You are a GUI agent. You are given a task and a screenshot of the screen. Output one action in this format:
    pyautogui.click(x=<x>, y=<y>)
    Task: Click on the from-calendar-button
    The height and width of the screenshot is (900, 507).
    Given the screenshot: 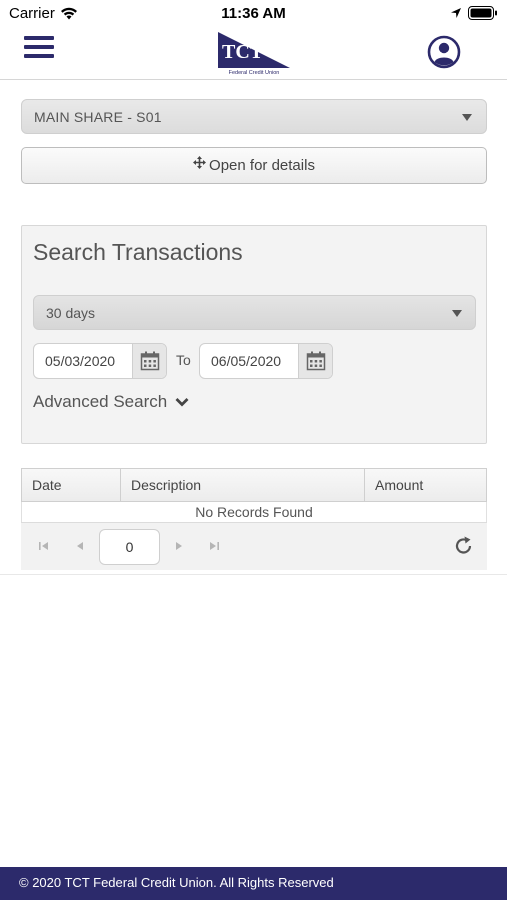 What is the action you would take?
    pyautogui.click(x=149, y=361)
    